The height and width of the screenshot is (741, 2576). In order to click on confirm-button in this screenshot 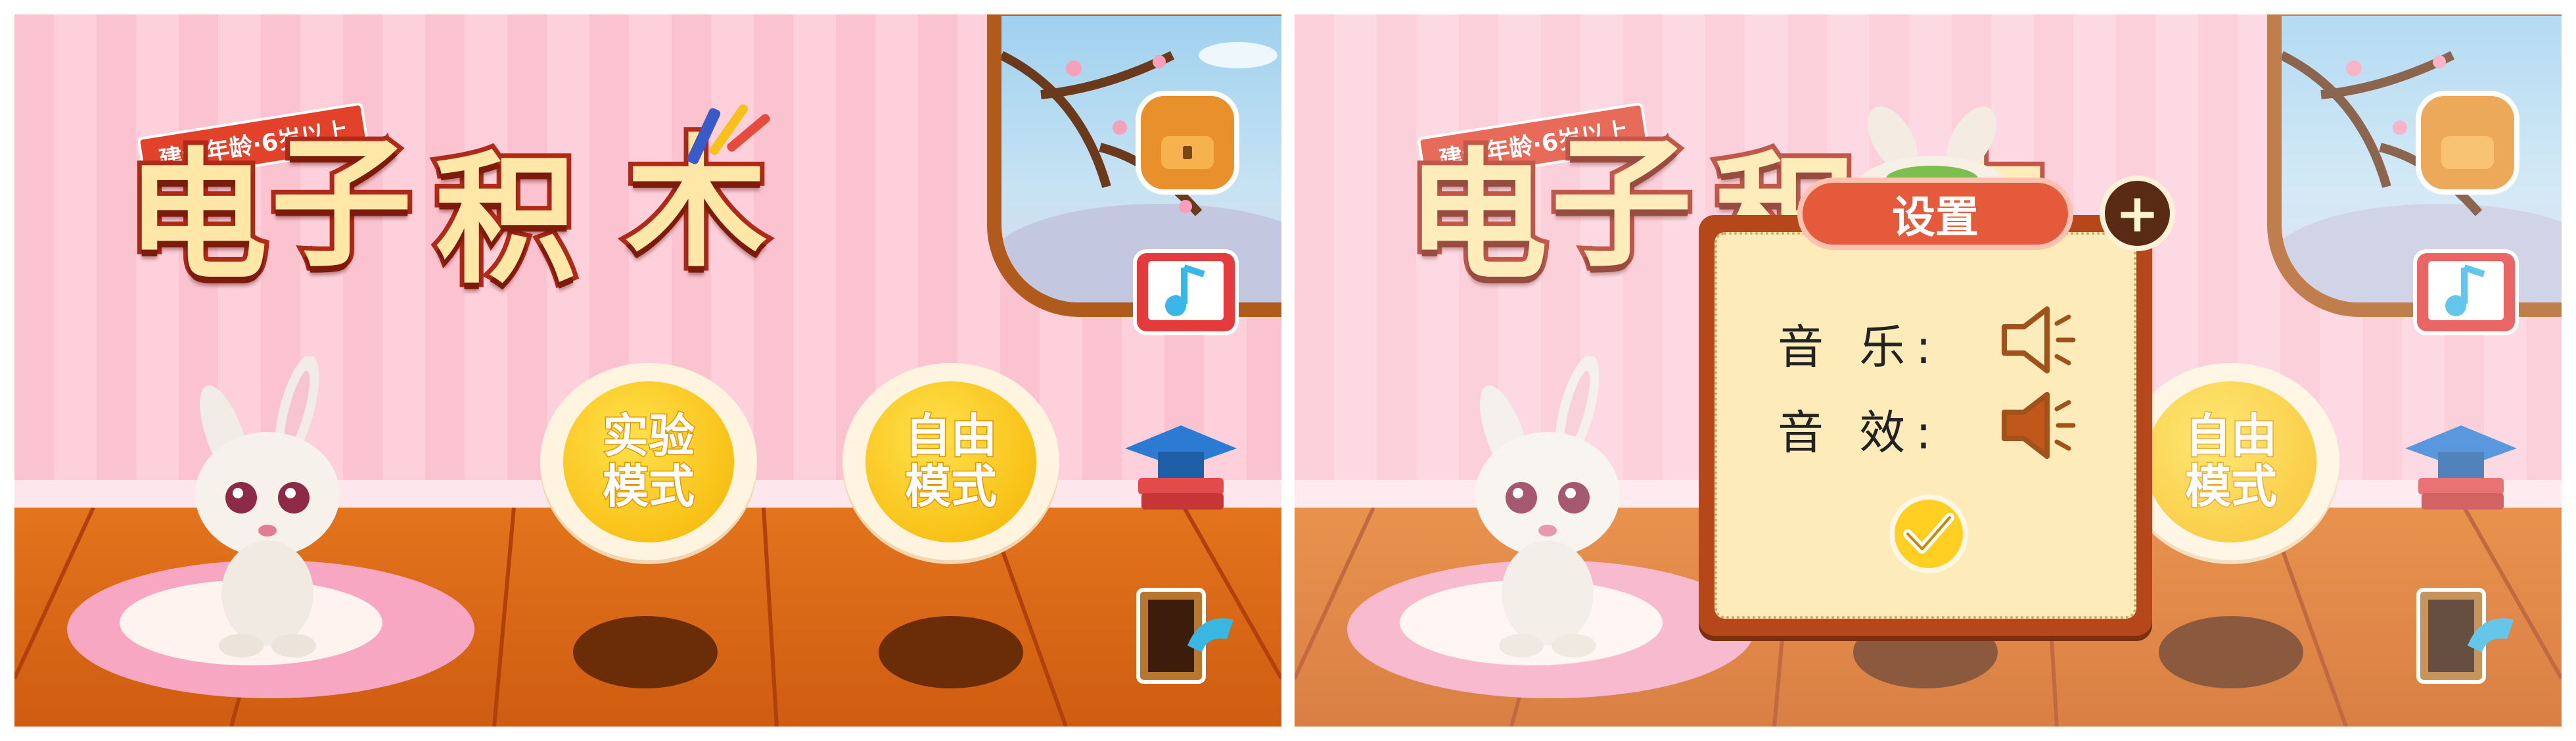, I will do `click(1929, 533)`.